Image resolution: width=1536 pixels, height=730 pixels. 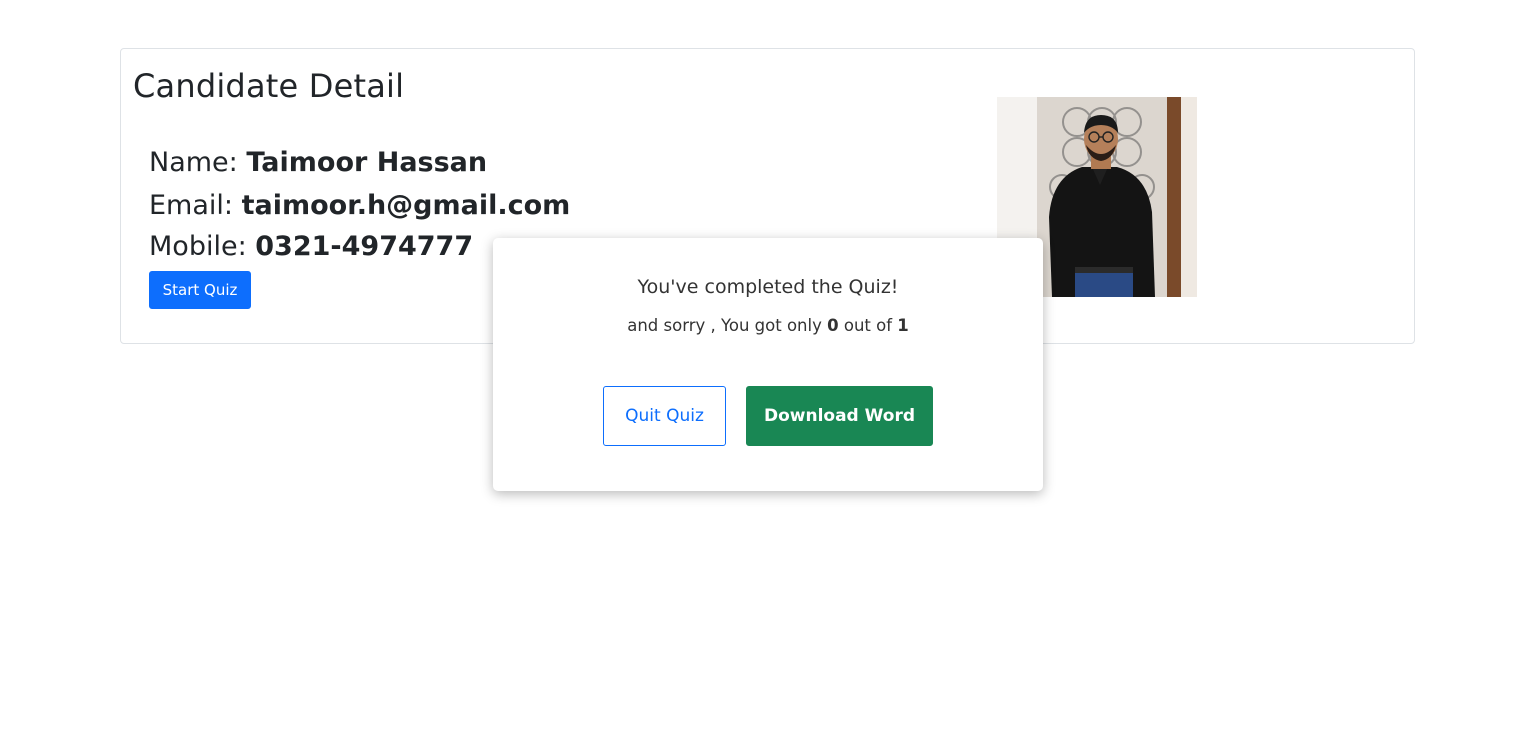 I want to click on quit-quiz-button: Quit Quiz, so click(x=664, y=416).